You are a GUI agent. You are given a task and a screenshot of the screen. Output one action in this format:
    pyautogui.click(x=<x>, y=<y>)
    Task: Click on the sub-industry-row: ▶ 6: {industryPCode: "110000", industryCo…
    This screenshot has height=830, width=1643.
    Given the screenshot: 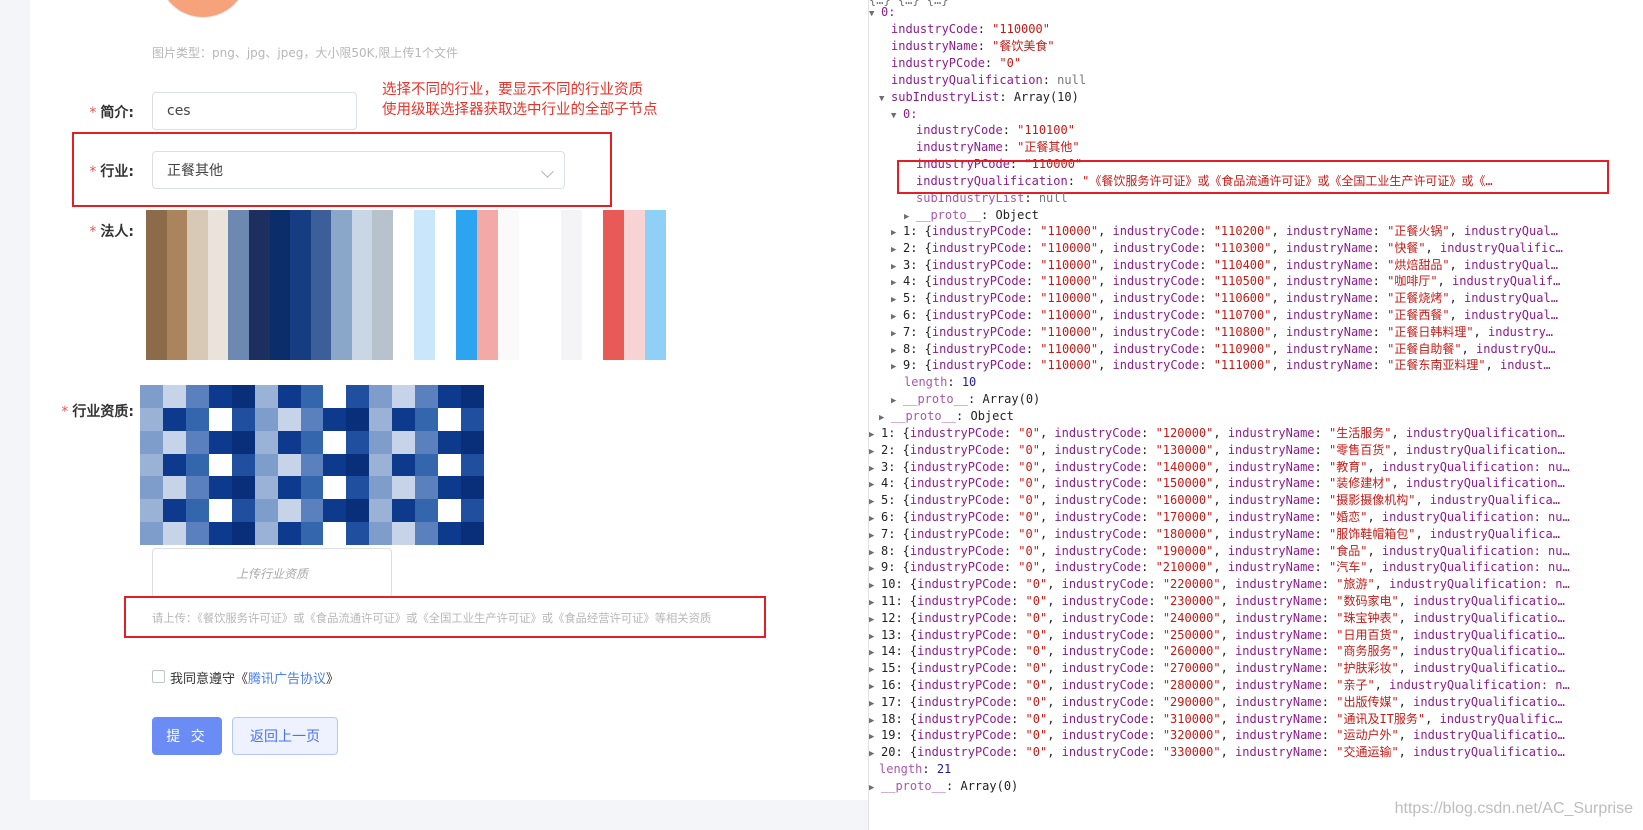 What is the action you would take?
    pyautogui.click(x=1267, y=315)
    